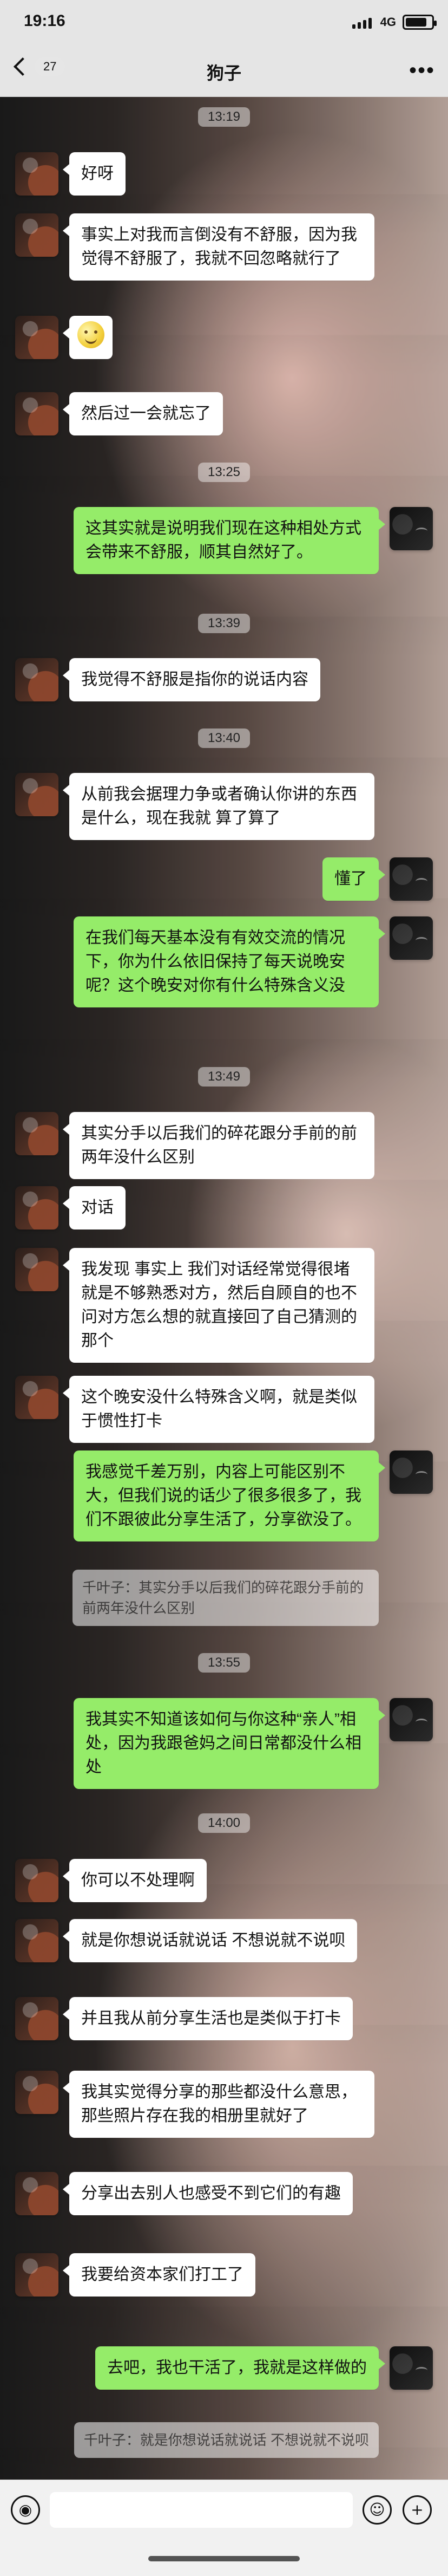 This screenshot has width=448, height=2576. What do you see at coordinates (224, 2558) in the screenshot?
I see `home-indicator` at bounding box center [224, 2558].